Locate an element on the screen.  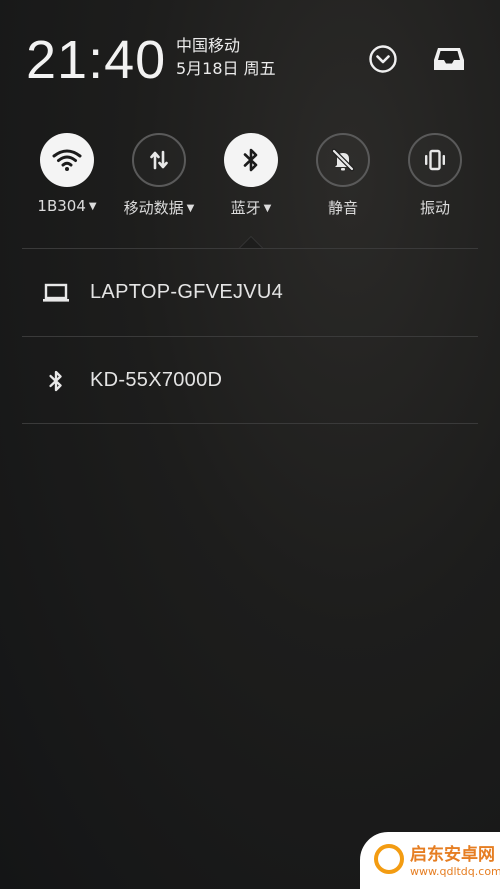
device-item-laptop: LAPTOP-GFVEJVU4 is located at coordinates (250, 292).